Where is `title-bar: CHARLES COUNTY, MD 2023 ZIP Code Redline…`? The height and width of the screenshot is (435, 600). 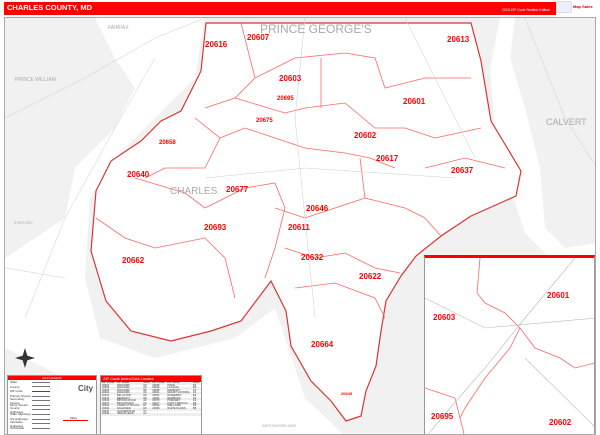
title-bar: CHARLES COUNTY, MD 2023 ZIP Code Redline… is located at coordinates (280, 8).